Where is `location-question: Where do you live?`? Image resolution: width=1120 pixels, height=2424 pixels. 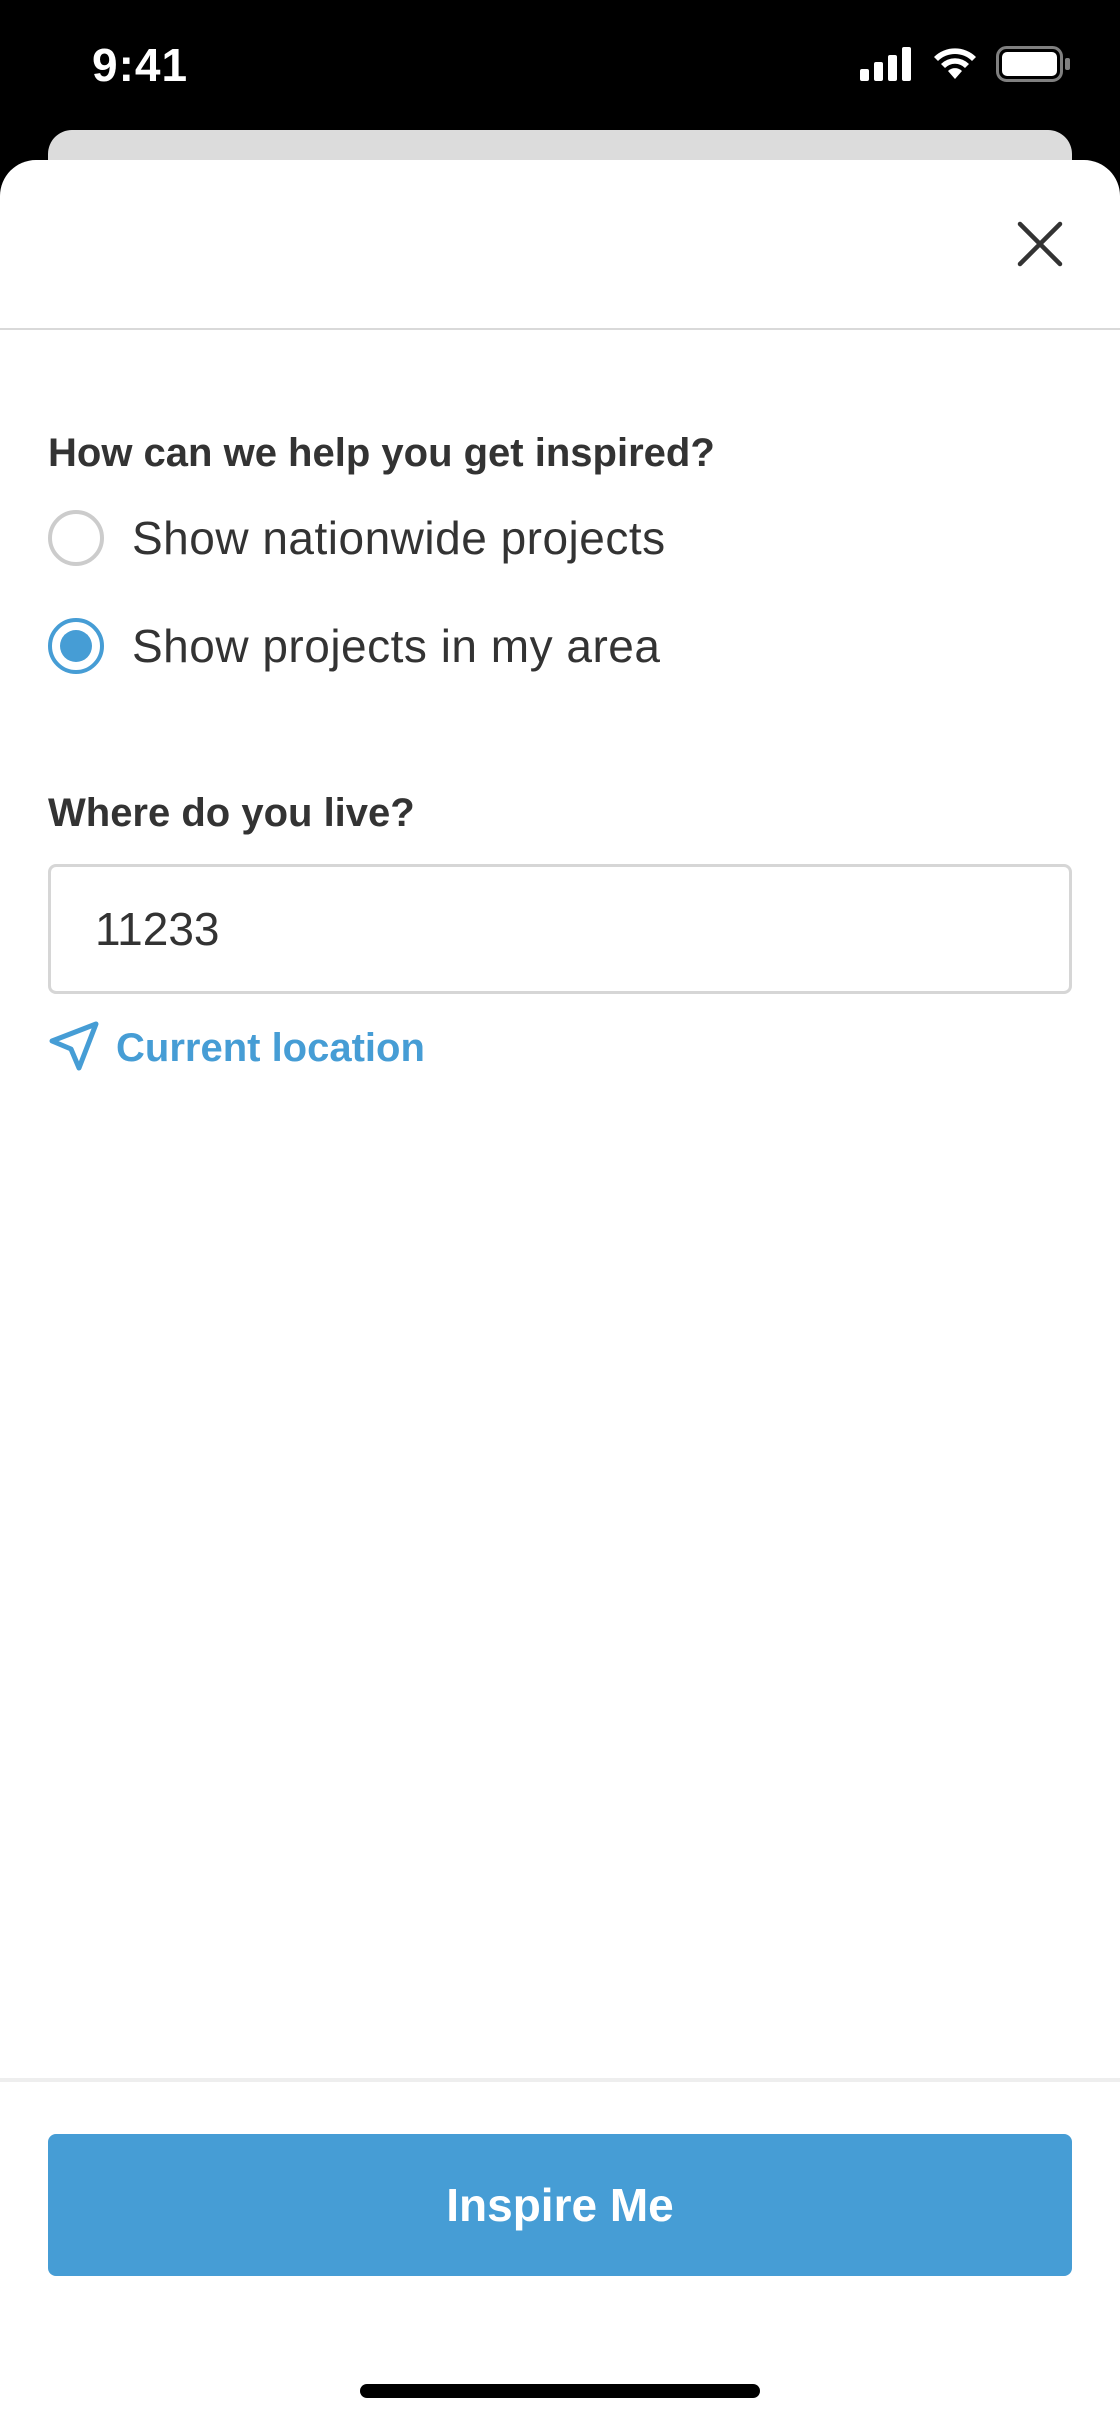 location-question: Where do you live? is located at coordinates (231, 813).